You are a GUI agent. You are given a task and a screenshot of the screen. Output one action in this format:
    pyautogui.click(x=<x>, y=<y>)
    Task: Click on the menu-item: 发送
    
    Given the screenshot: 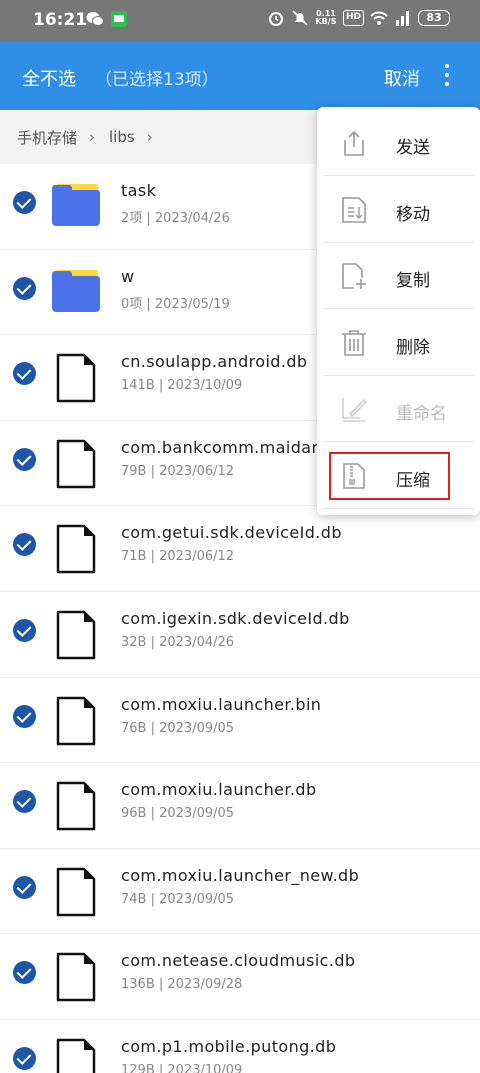 What is the action you would take?
    pyautogui.click(x=398, y=143)
    